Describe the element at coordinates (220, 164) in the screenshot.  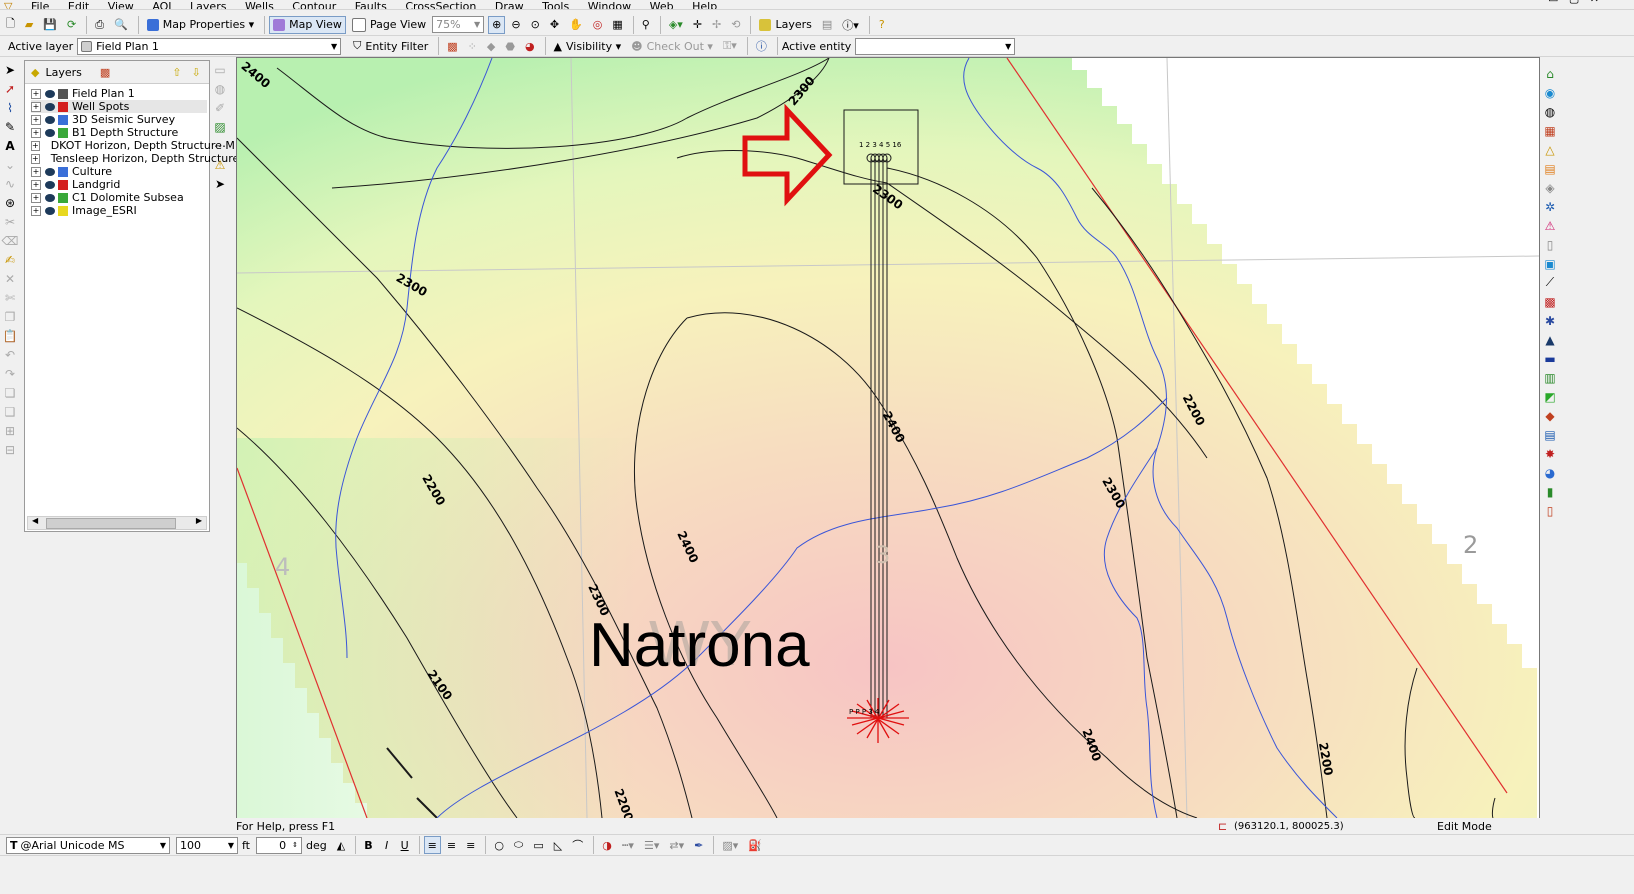
I see `warning-icon: ⚠` at that location.